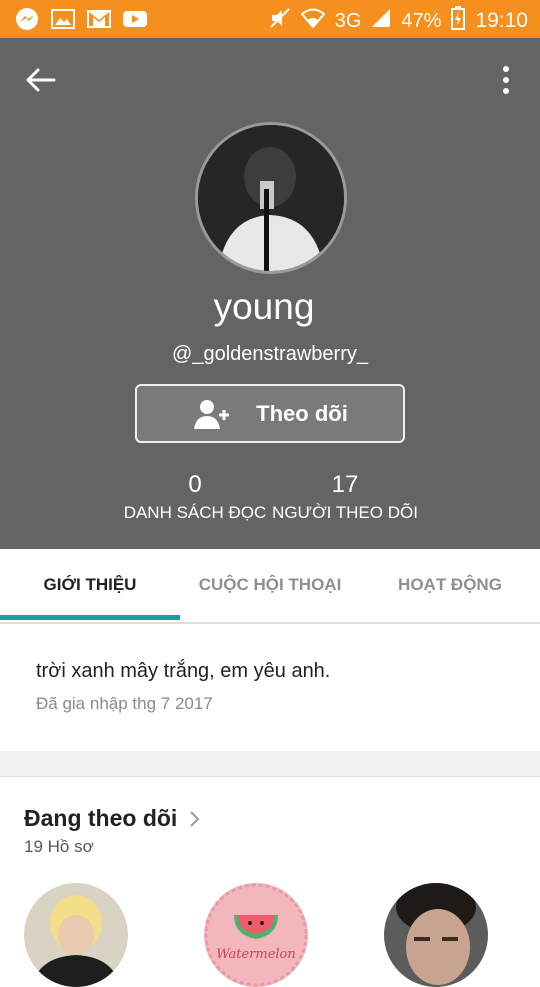  Describe the element at coordinates (183, 671) in the screenshot. I see `about-description: trời xanh mây trắng, em yêu anh.` at that location.